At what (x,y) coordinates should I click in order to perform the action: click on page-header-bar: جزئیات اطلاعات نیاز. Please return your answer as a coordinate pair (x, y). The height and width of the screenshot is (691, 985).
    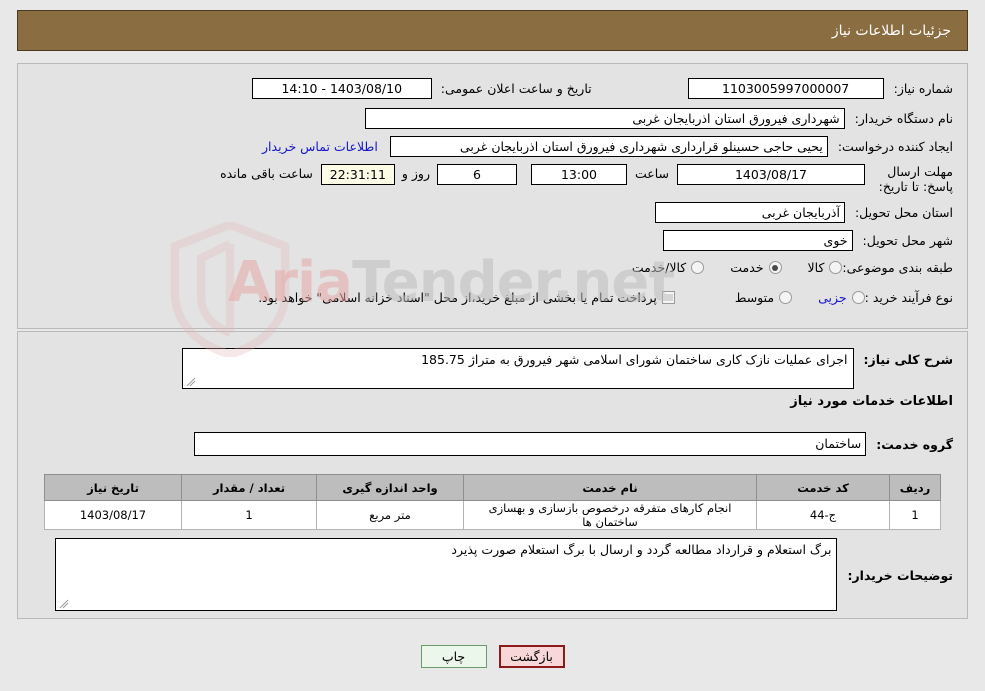
    Looking at the image, I should click on (492, 30).